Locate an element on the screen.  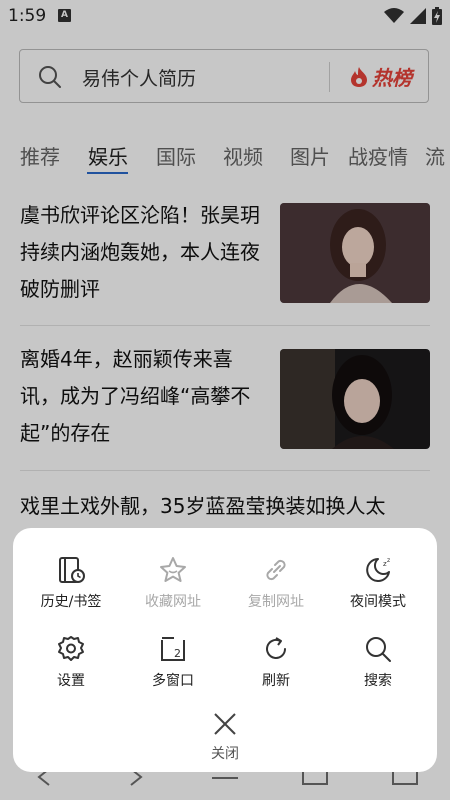
menu-history-bookmarks: 历史/书签 is located at coordinates (71, 583).